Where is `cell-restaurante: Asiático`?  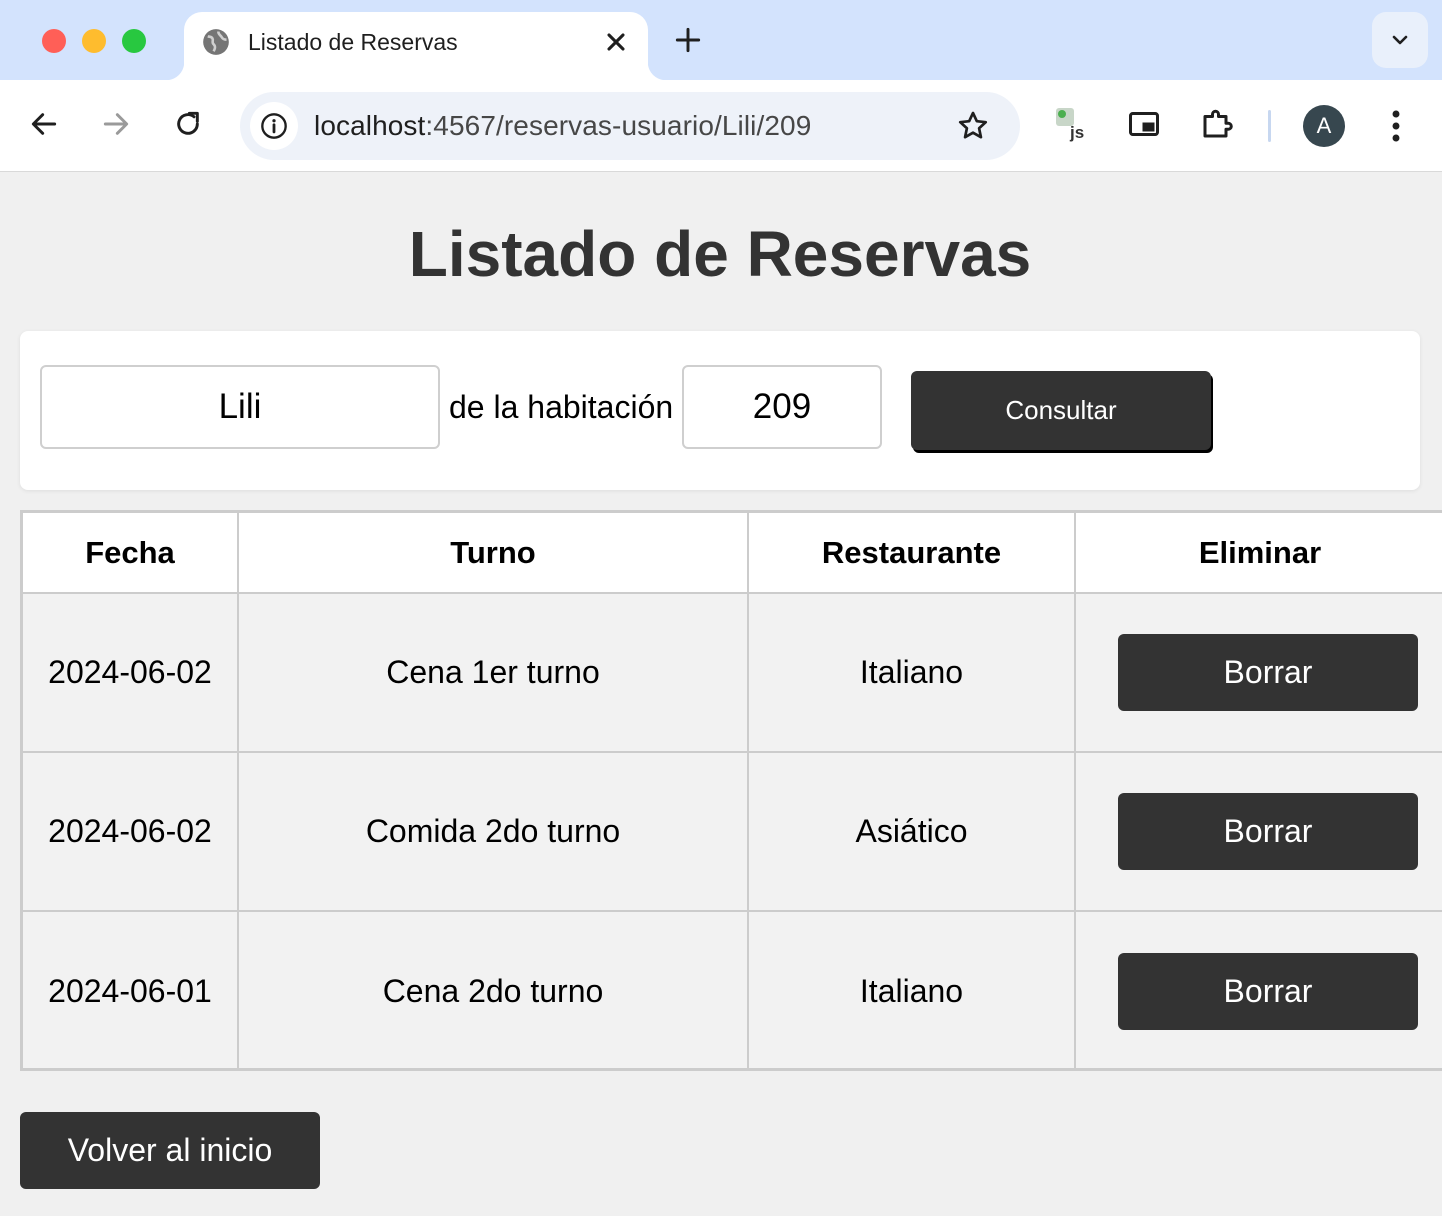
cell-restaurante: Asiático is located at coordinates (911, 831).